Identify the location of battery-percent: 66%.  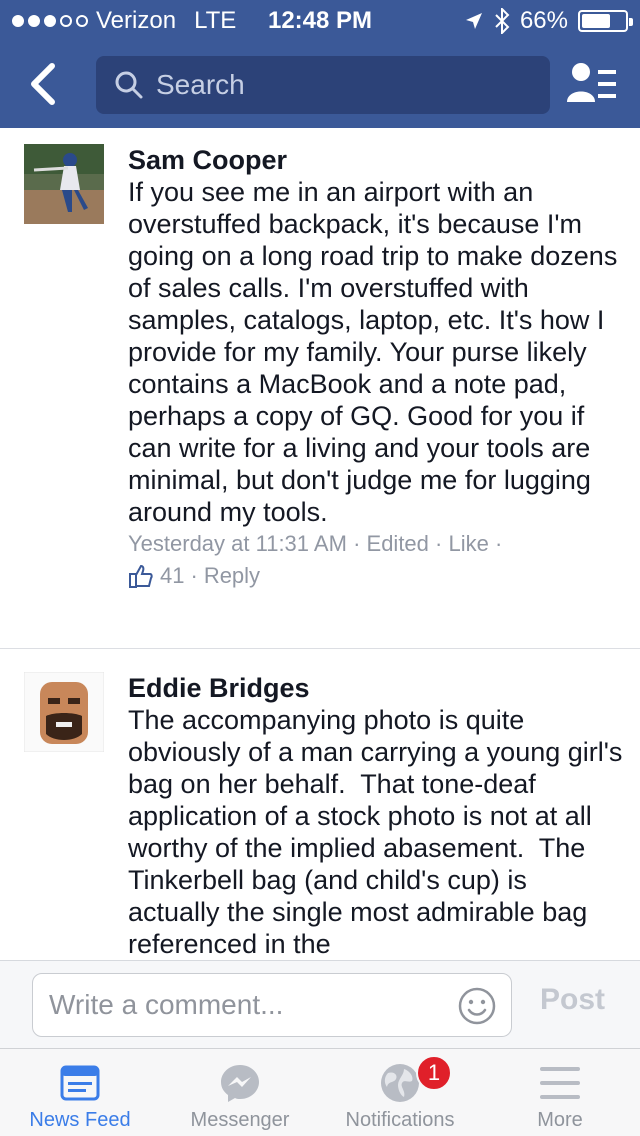
(543, 20).